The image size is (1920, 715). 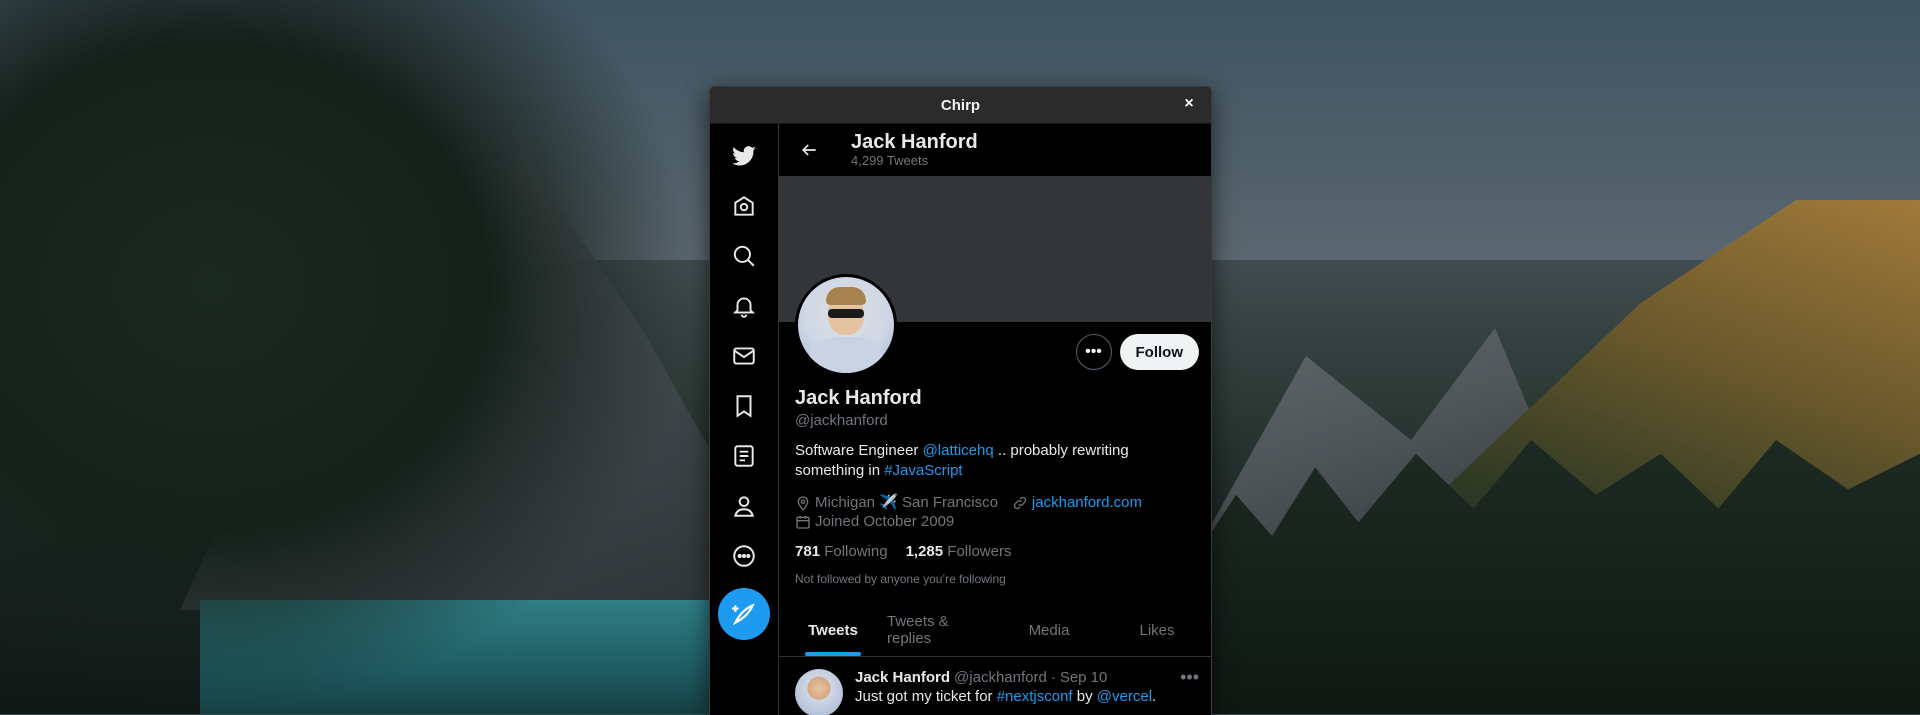 What do you see at coordinates (744, 456) in the screenshot?
I see `lists-icon` at bounding box center [744, 456].